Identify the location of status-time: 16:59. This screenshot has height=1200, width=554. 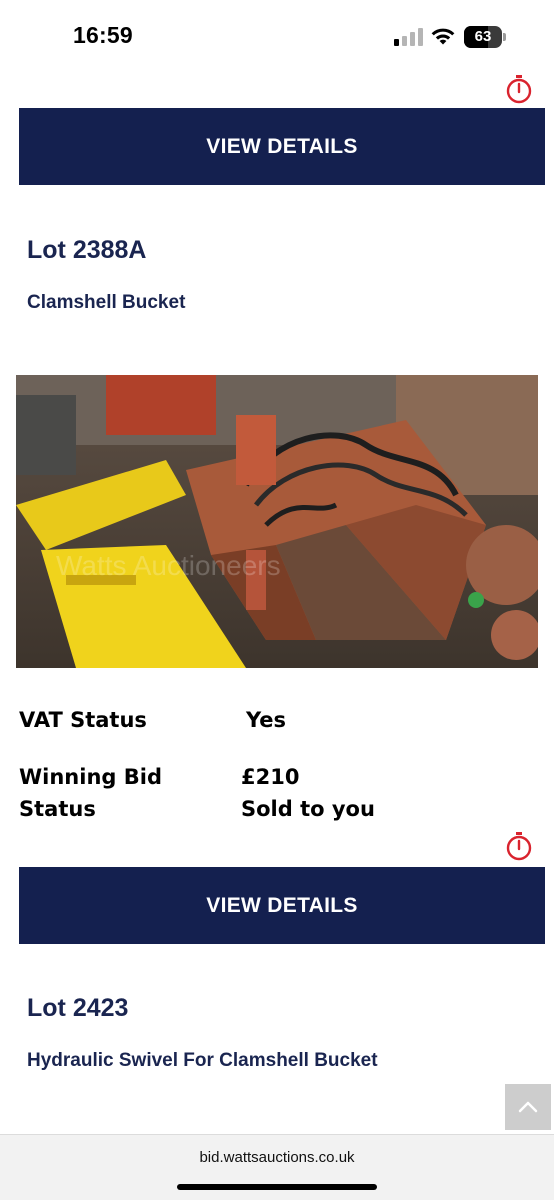
(103, 35).